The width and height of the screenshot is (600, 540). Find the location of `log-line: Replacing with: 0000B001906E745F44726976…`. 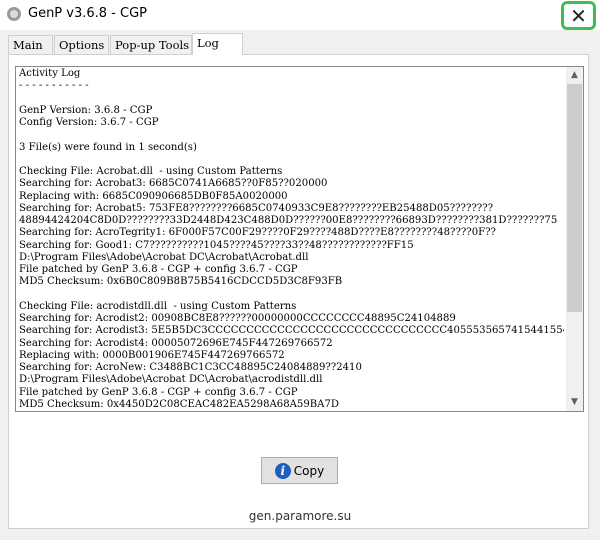

log-line: Replacing with: 0000B001906E745F44726976… is located at coordinates (152, 355).